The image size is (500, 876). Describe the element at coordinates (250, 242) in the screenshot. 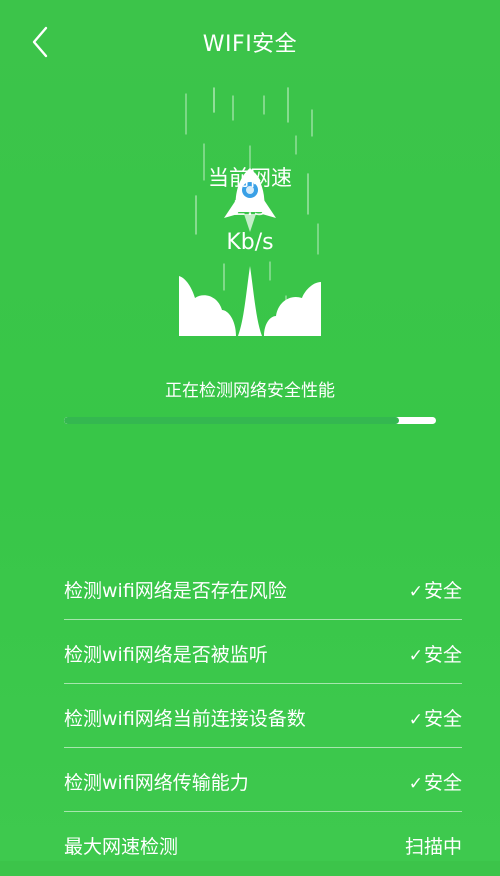

I see `speed-unit: Kb/s` at that location.